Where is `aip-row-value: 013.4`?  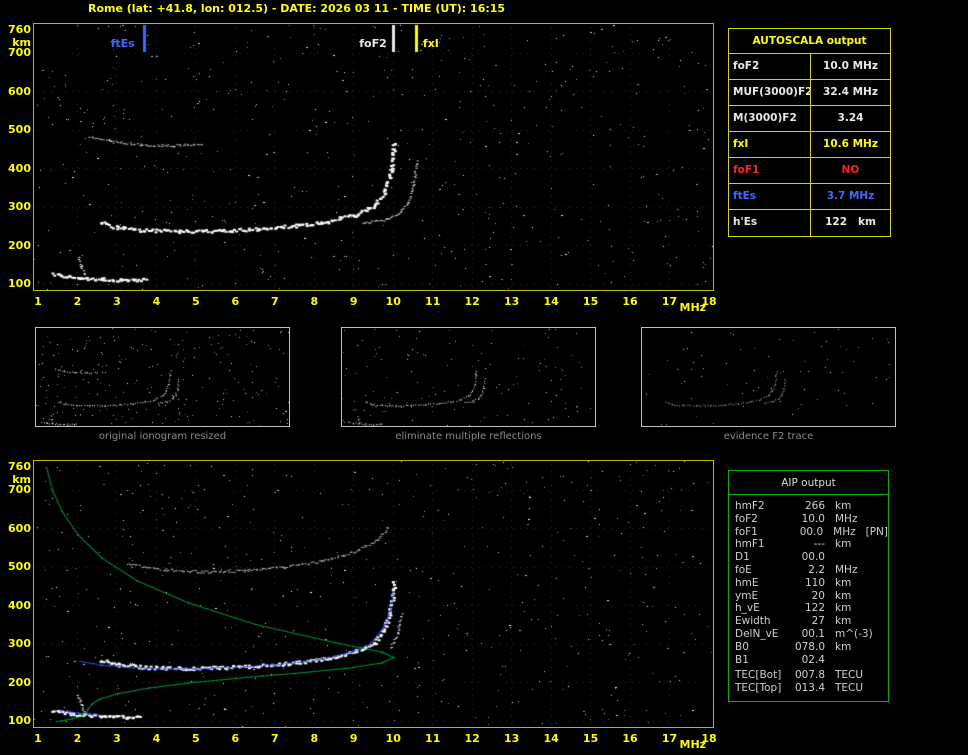
aip-row-value: 013.4 is located at coordinates (809, 688).